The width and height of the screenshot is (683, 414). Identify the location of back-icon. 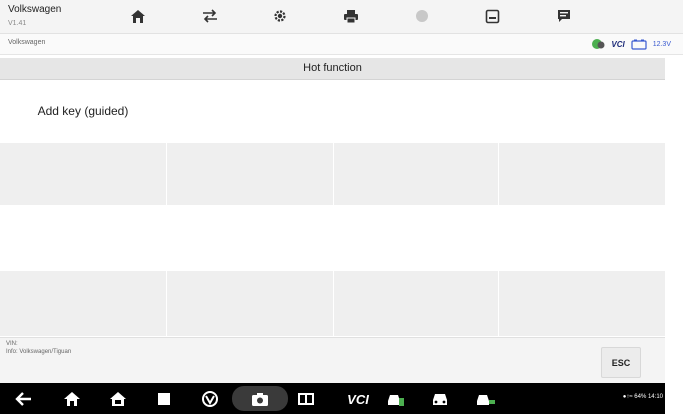
(24, 399).